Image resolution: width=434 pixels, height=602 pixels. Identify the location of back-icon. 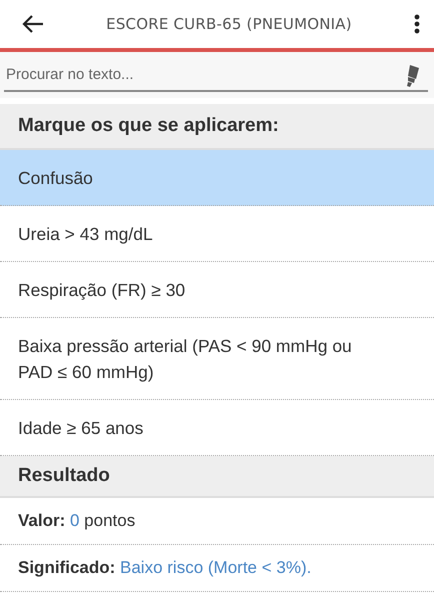
(33, 24).